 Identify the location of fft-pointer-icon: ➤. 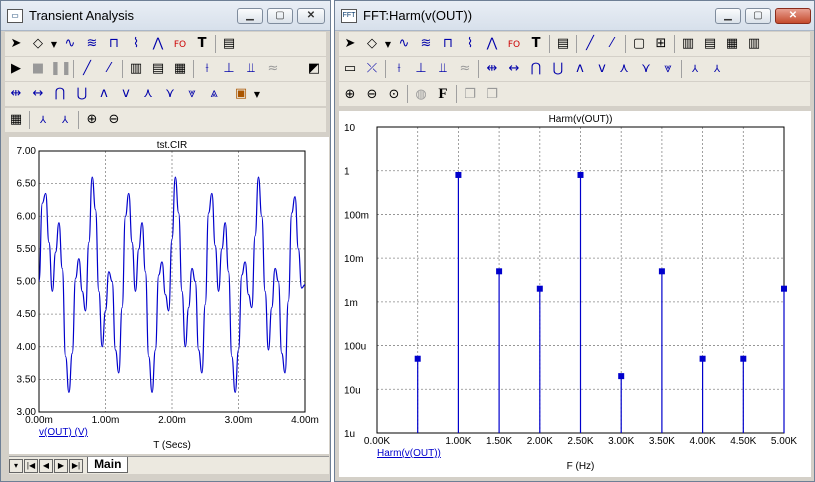
(350, 44).